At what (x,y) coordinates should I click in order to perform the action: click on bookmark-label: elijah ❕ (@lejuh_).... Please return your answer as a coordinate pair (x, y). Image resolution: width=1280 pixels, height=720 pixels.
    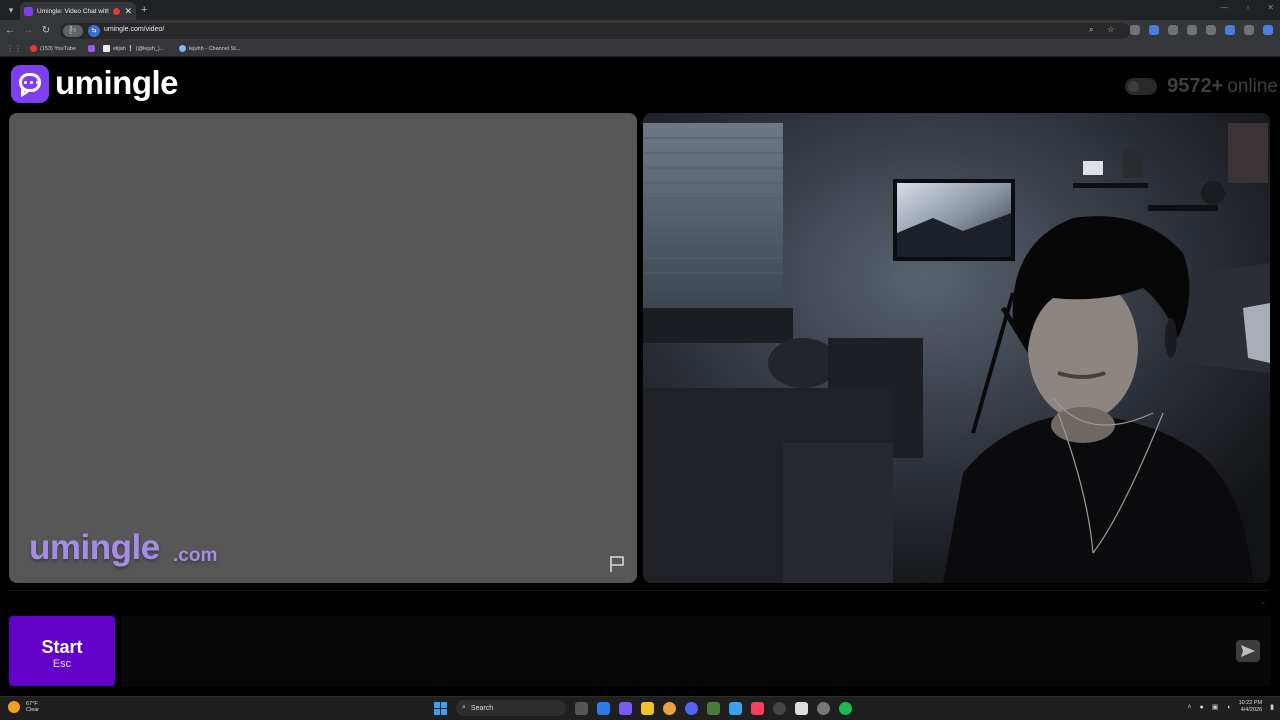
    Looking at the image, I should click on (139, 48).